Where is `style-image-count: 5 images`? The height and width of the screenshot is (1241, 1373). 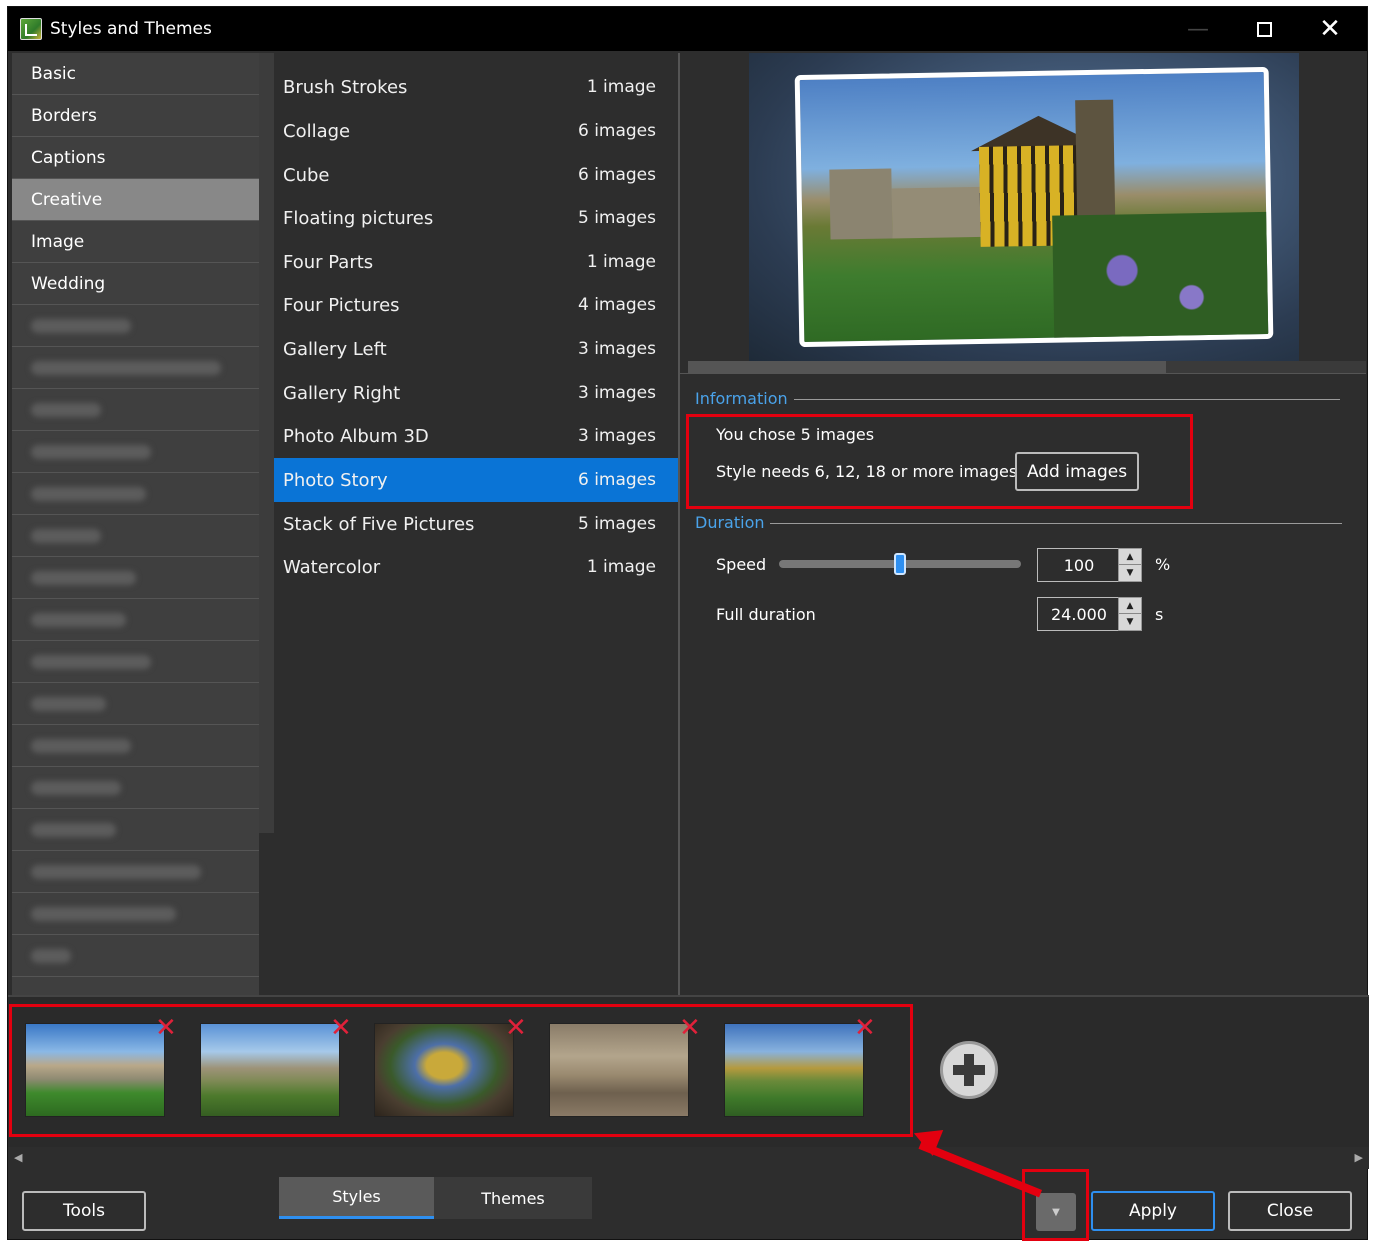
style-image-count: 5 images is located at coordinates (616, 524).